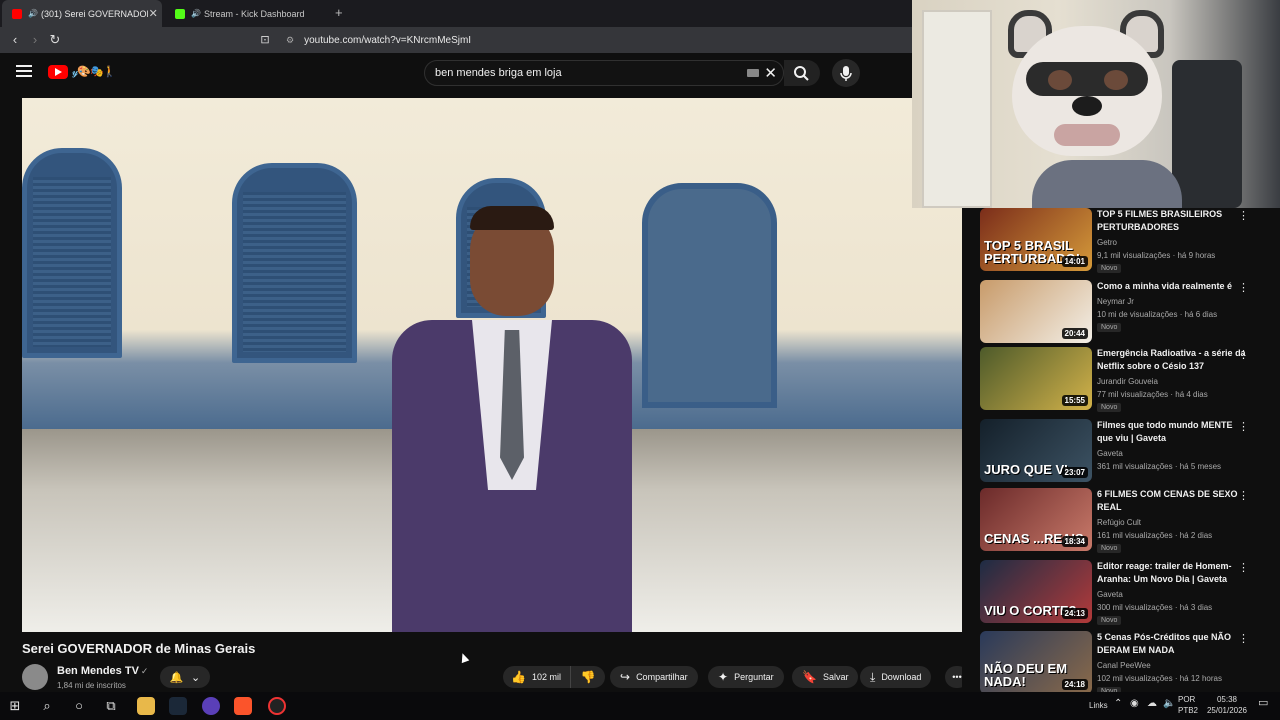 This screenshot has width=1280, height=720. What do you see at coordinates (185, 677) in the screenshot?
I see `subscribed-bell-button: 🔔 ⌄` at bounding box center [185, 677].